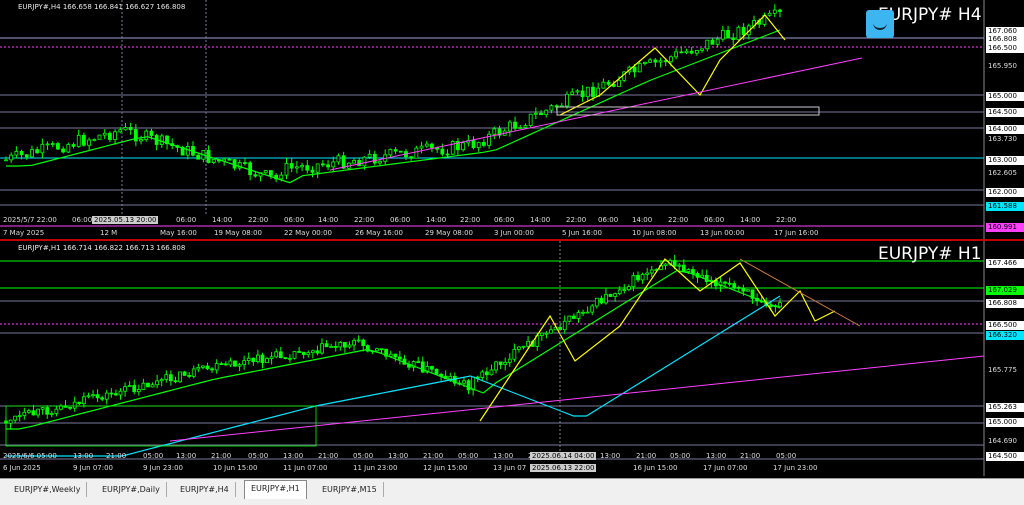  What do you see at coordinates (308, 233) in the screenshot?
I see `time-axis-label: 22 May 00:00` at bounding box center [308, 233].